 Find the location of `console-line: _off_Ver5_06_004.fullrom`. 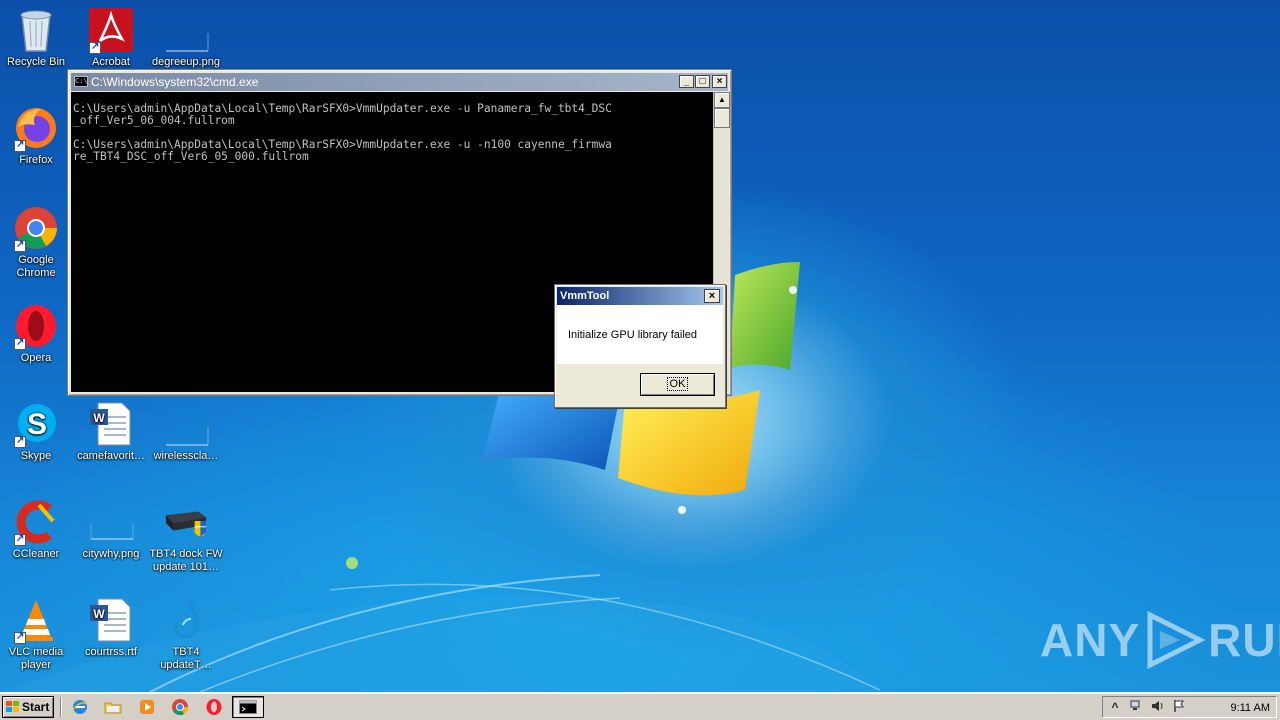

console-line: _off_Ver5_06_004.fullrom is located at coordinates (154, 120).